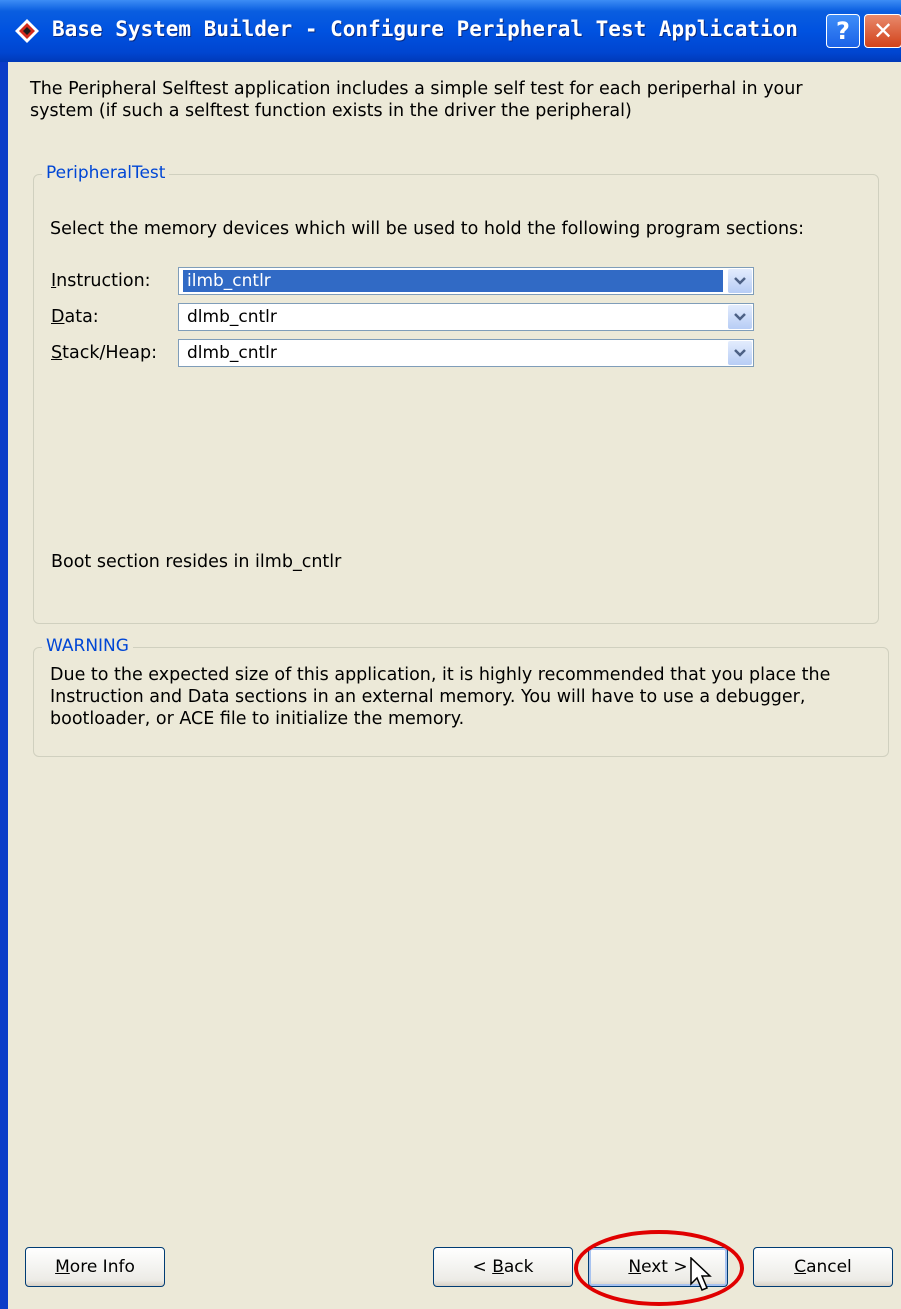 The height and width of the screenshot is (1309, 901). I want to click on boot-section-note: Boot section resides in ilmb_cntlr, so click(196, 562).